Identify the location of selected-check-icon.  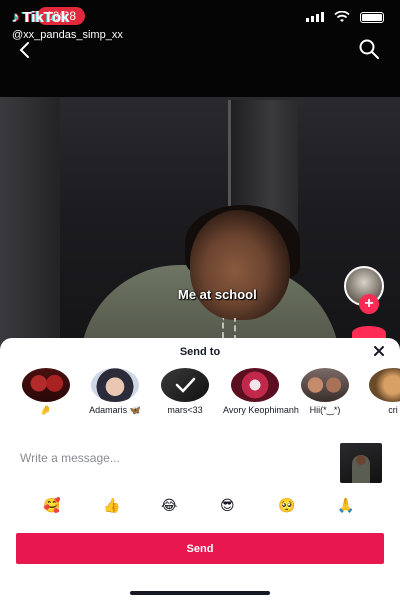
(185, 385).